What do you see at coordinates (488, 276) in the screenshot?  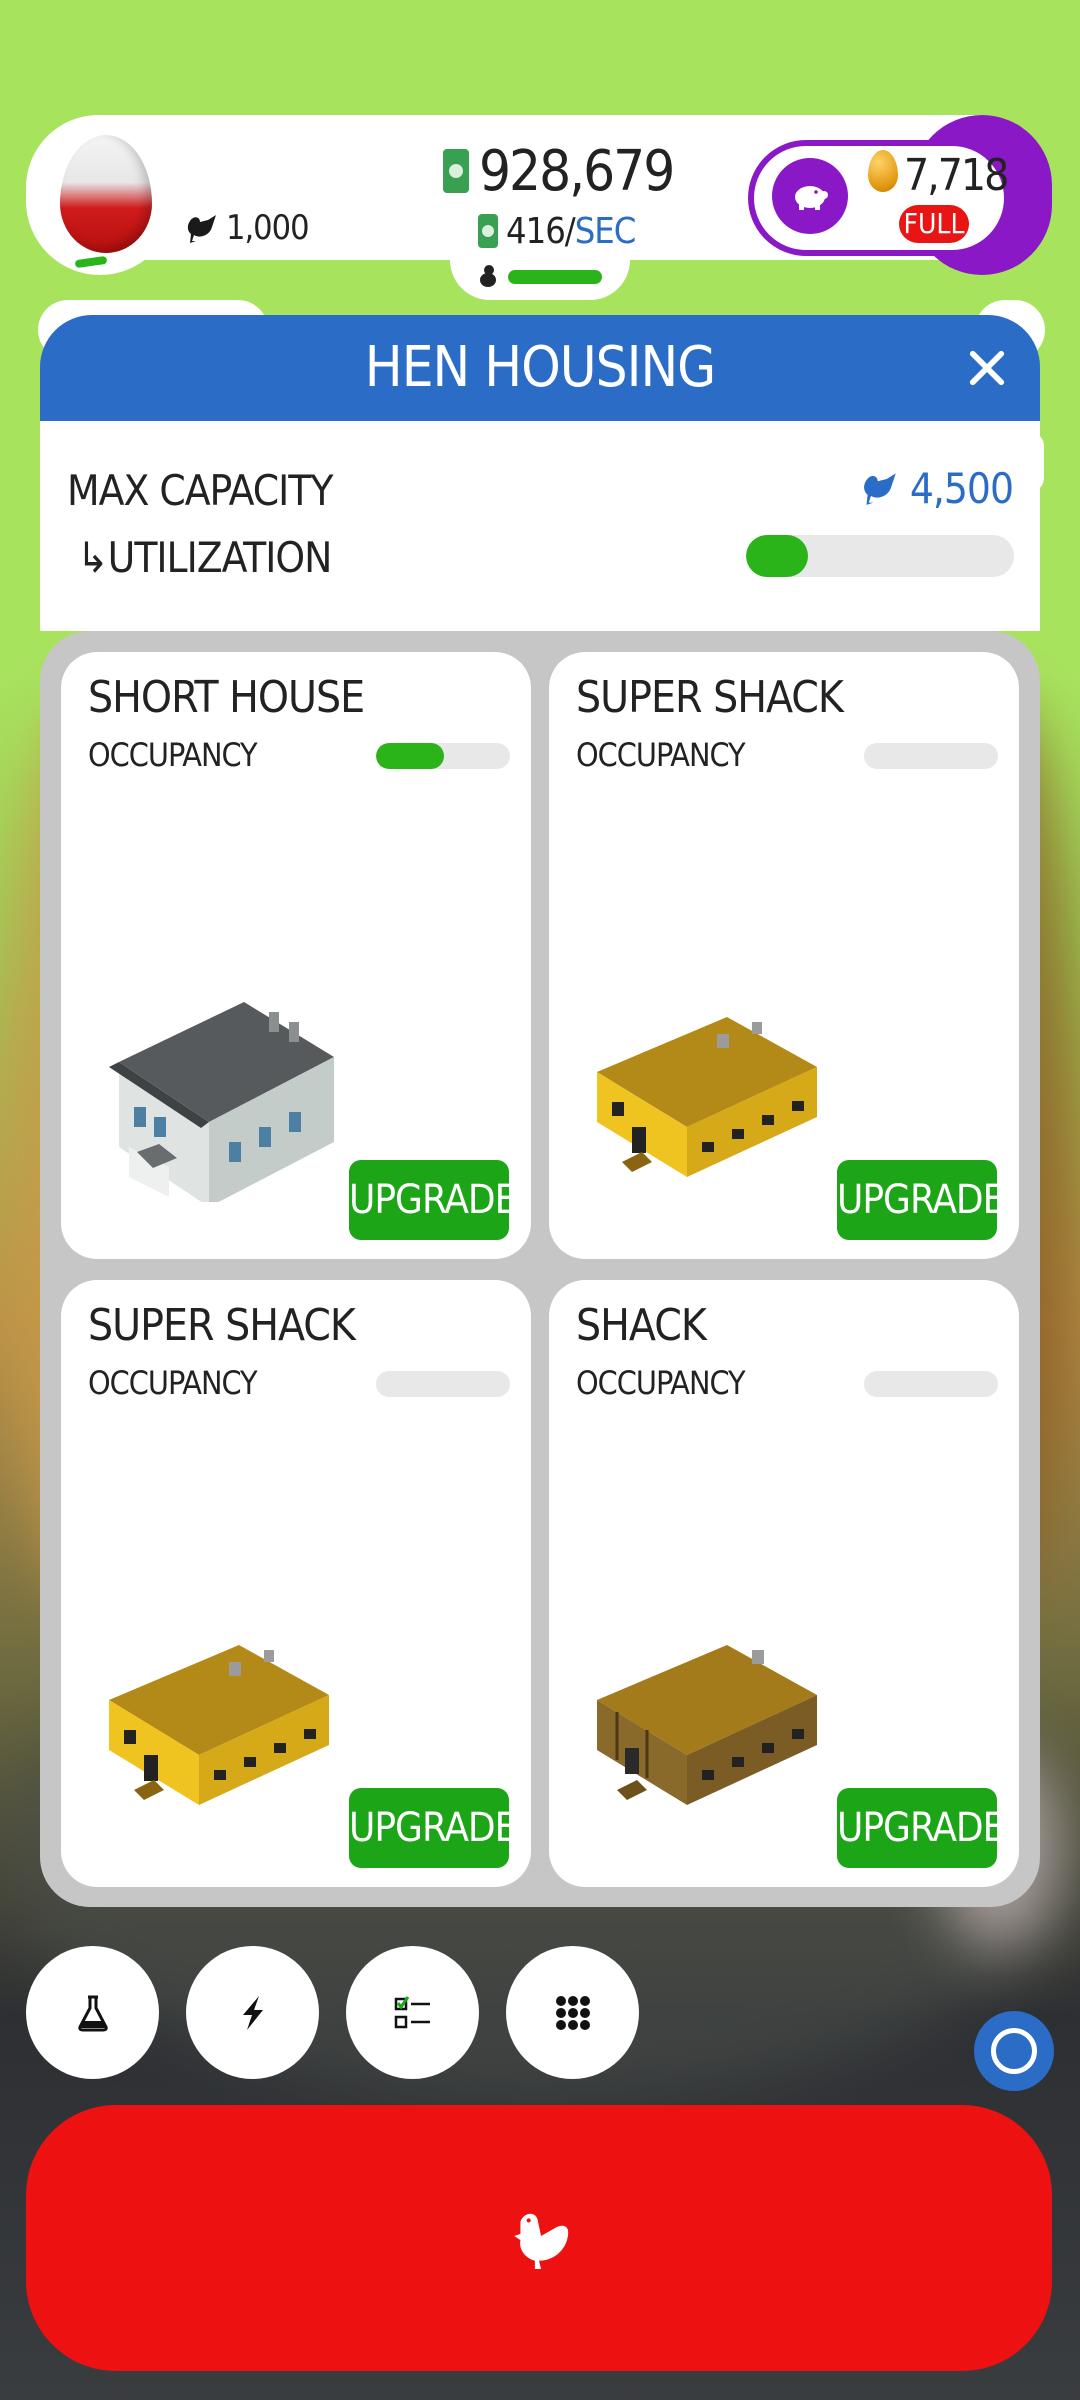 I see `chick-icon` at bounding box center [488, 276].